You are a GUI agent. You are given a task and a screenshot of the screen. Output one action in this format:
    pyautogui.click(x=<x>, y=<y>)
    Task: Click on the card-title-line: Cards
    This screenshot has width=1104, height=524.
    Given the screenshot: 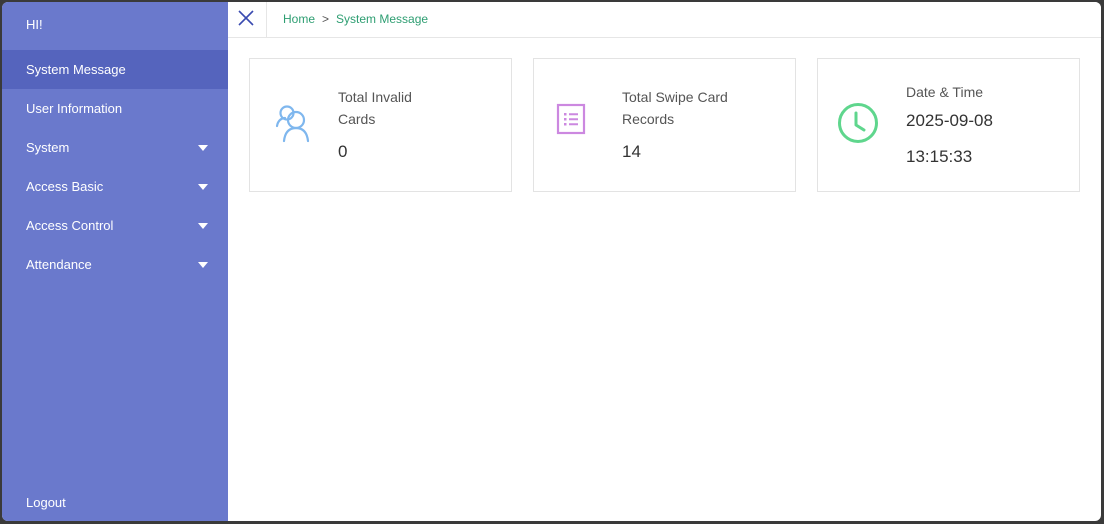 What is the action you would take?
    pyautogui.click(x=357, y=119)
    